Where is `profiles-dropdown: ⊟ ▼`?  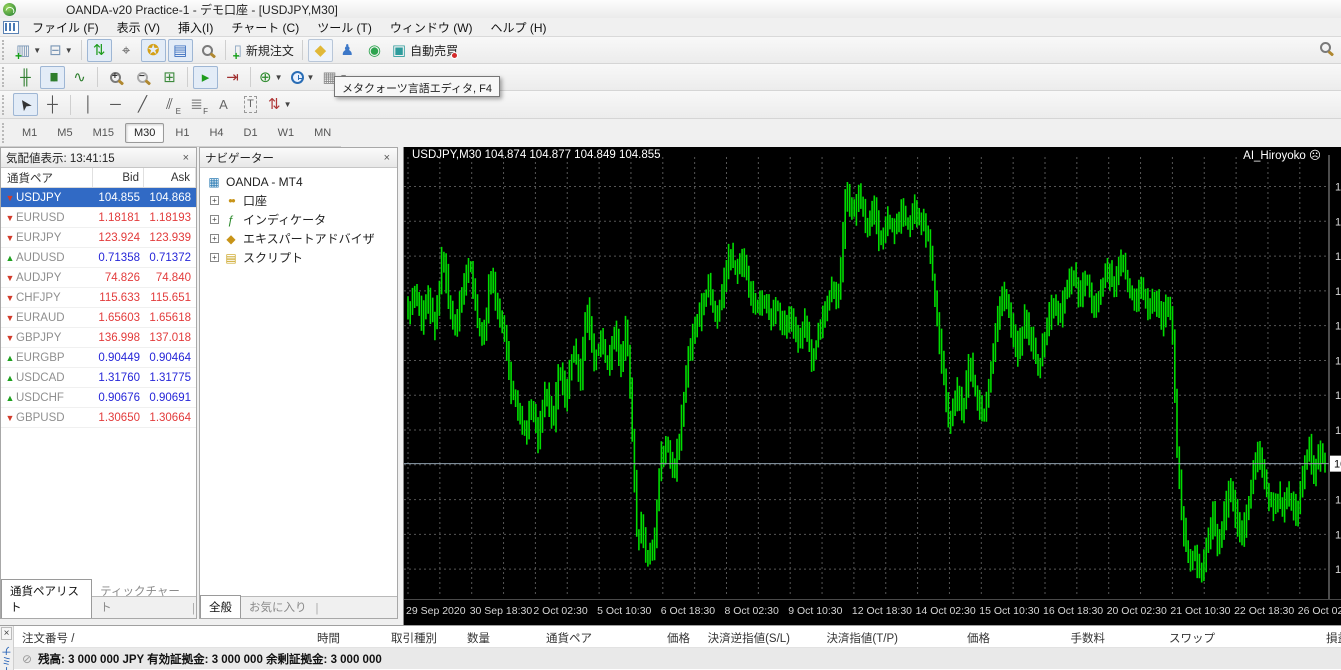 profiles-dropdown: ⊟ ▼ is located at coordinates (61, 50).